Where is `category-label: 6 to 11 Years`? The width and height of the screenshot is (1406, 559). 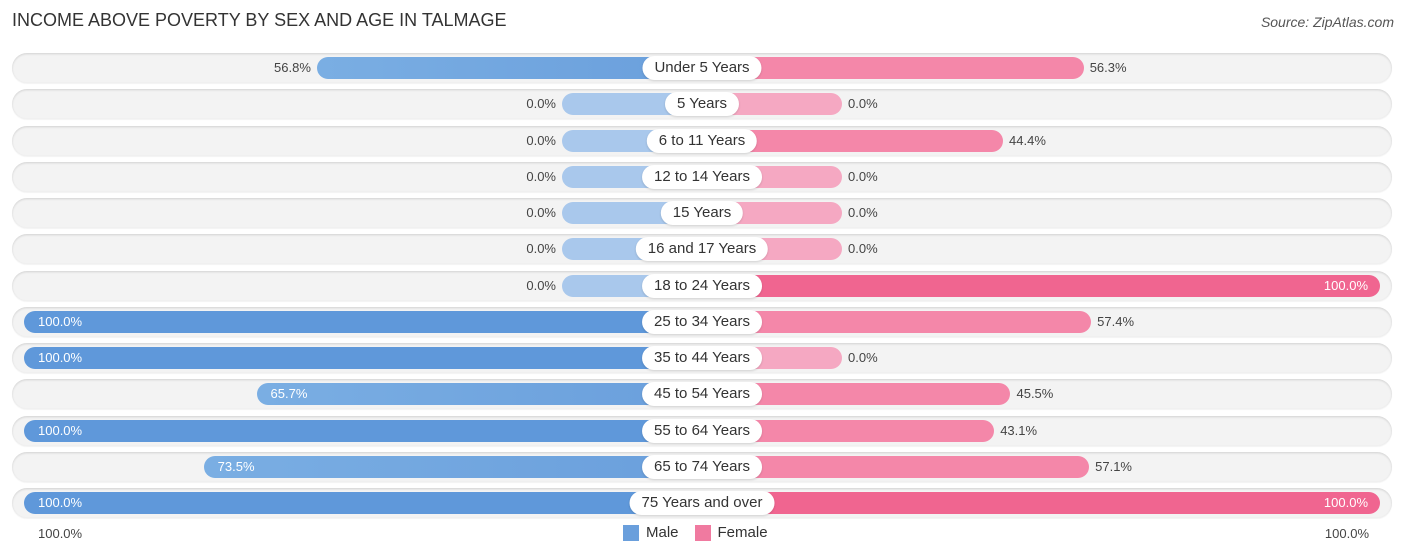 category-label: 6 to 11 Years is located at coordinates (702, 140).